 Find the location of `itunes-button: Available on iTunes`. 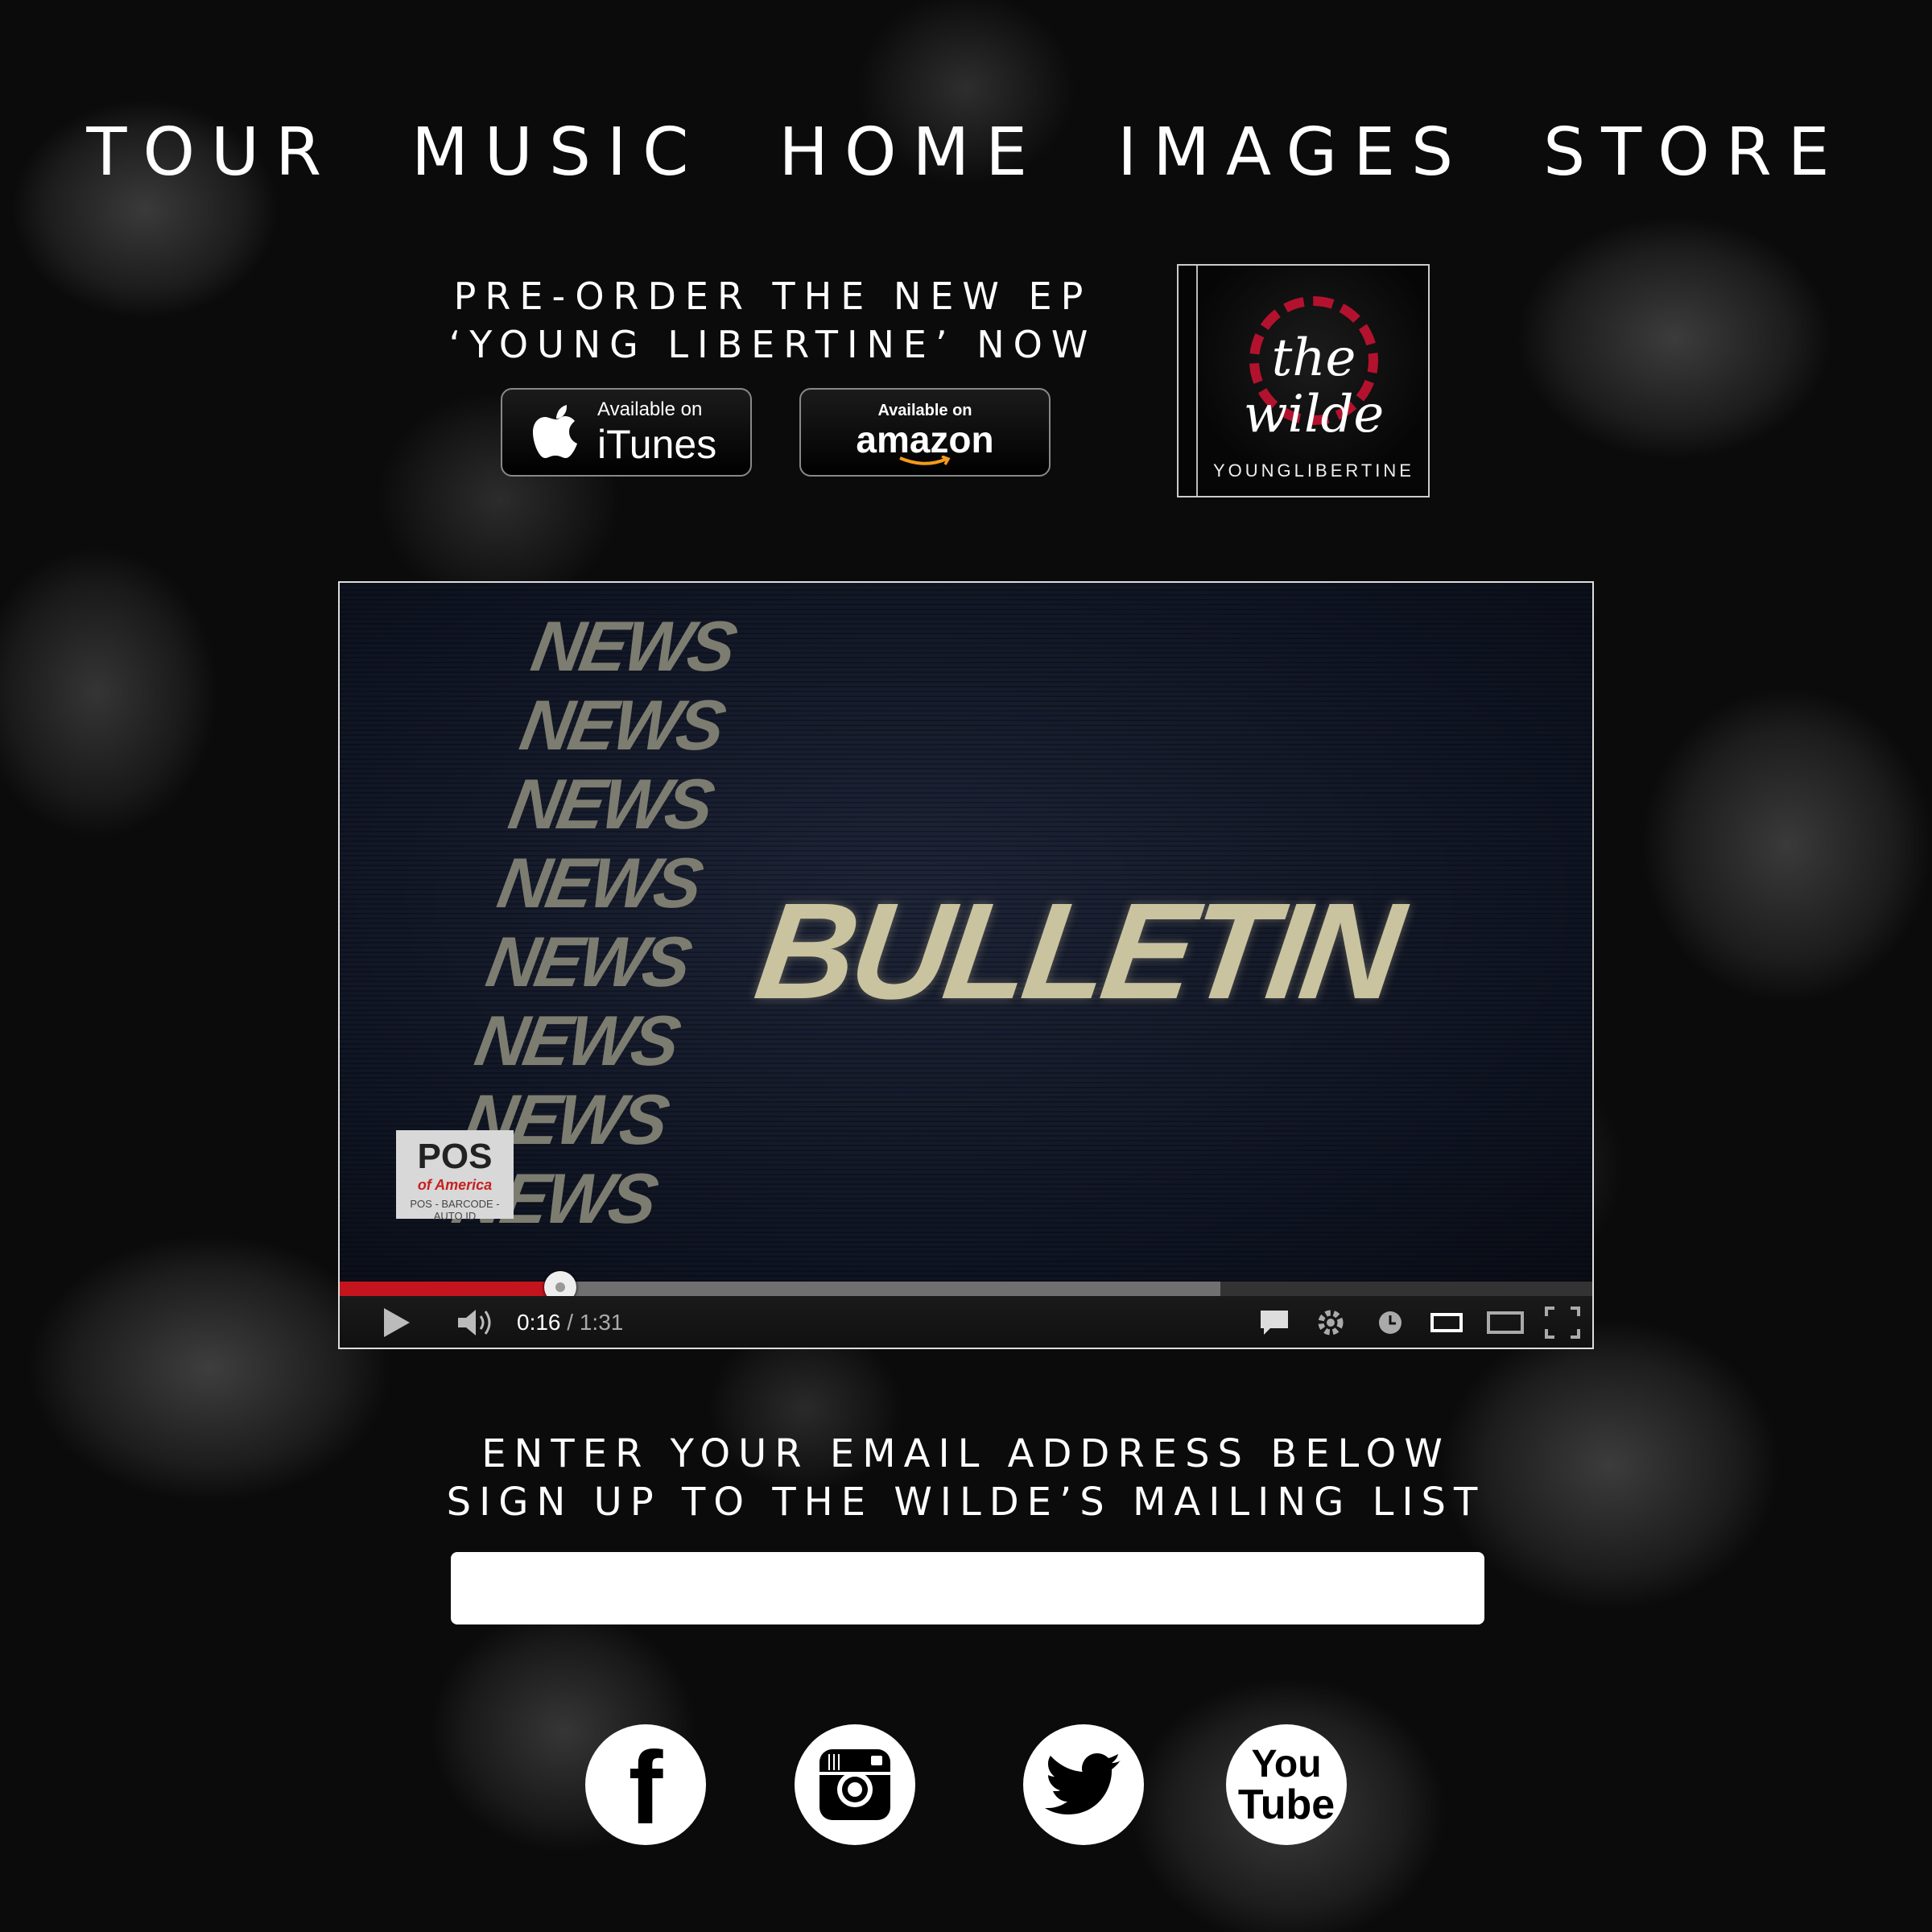

itunes-button: Available on iTunes is located at coordinates (626, 432).